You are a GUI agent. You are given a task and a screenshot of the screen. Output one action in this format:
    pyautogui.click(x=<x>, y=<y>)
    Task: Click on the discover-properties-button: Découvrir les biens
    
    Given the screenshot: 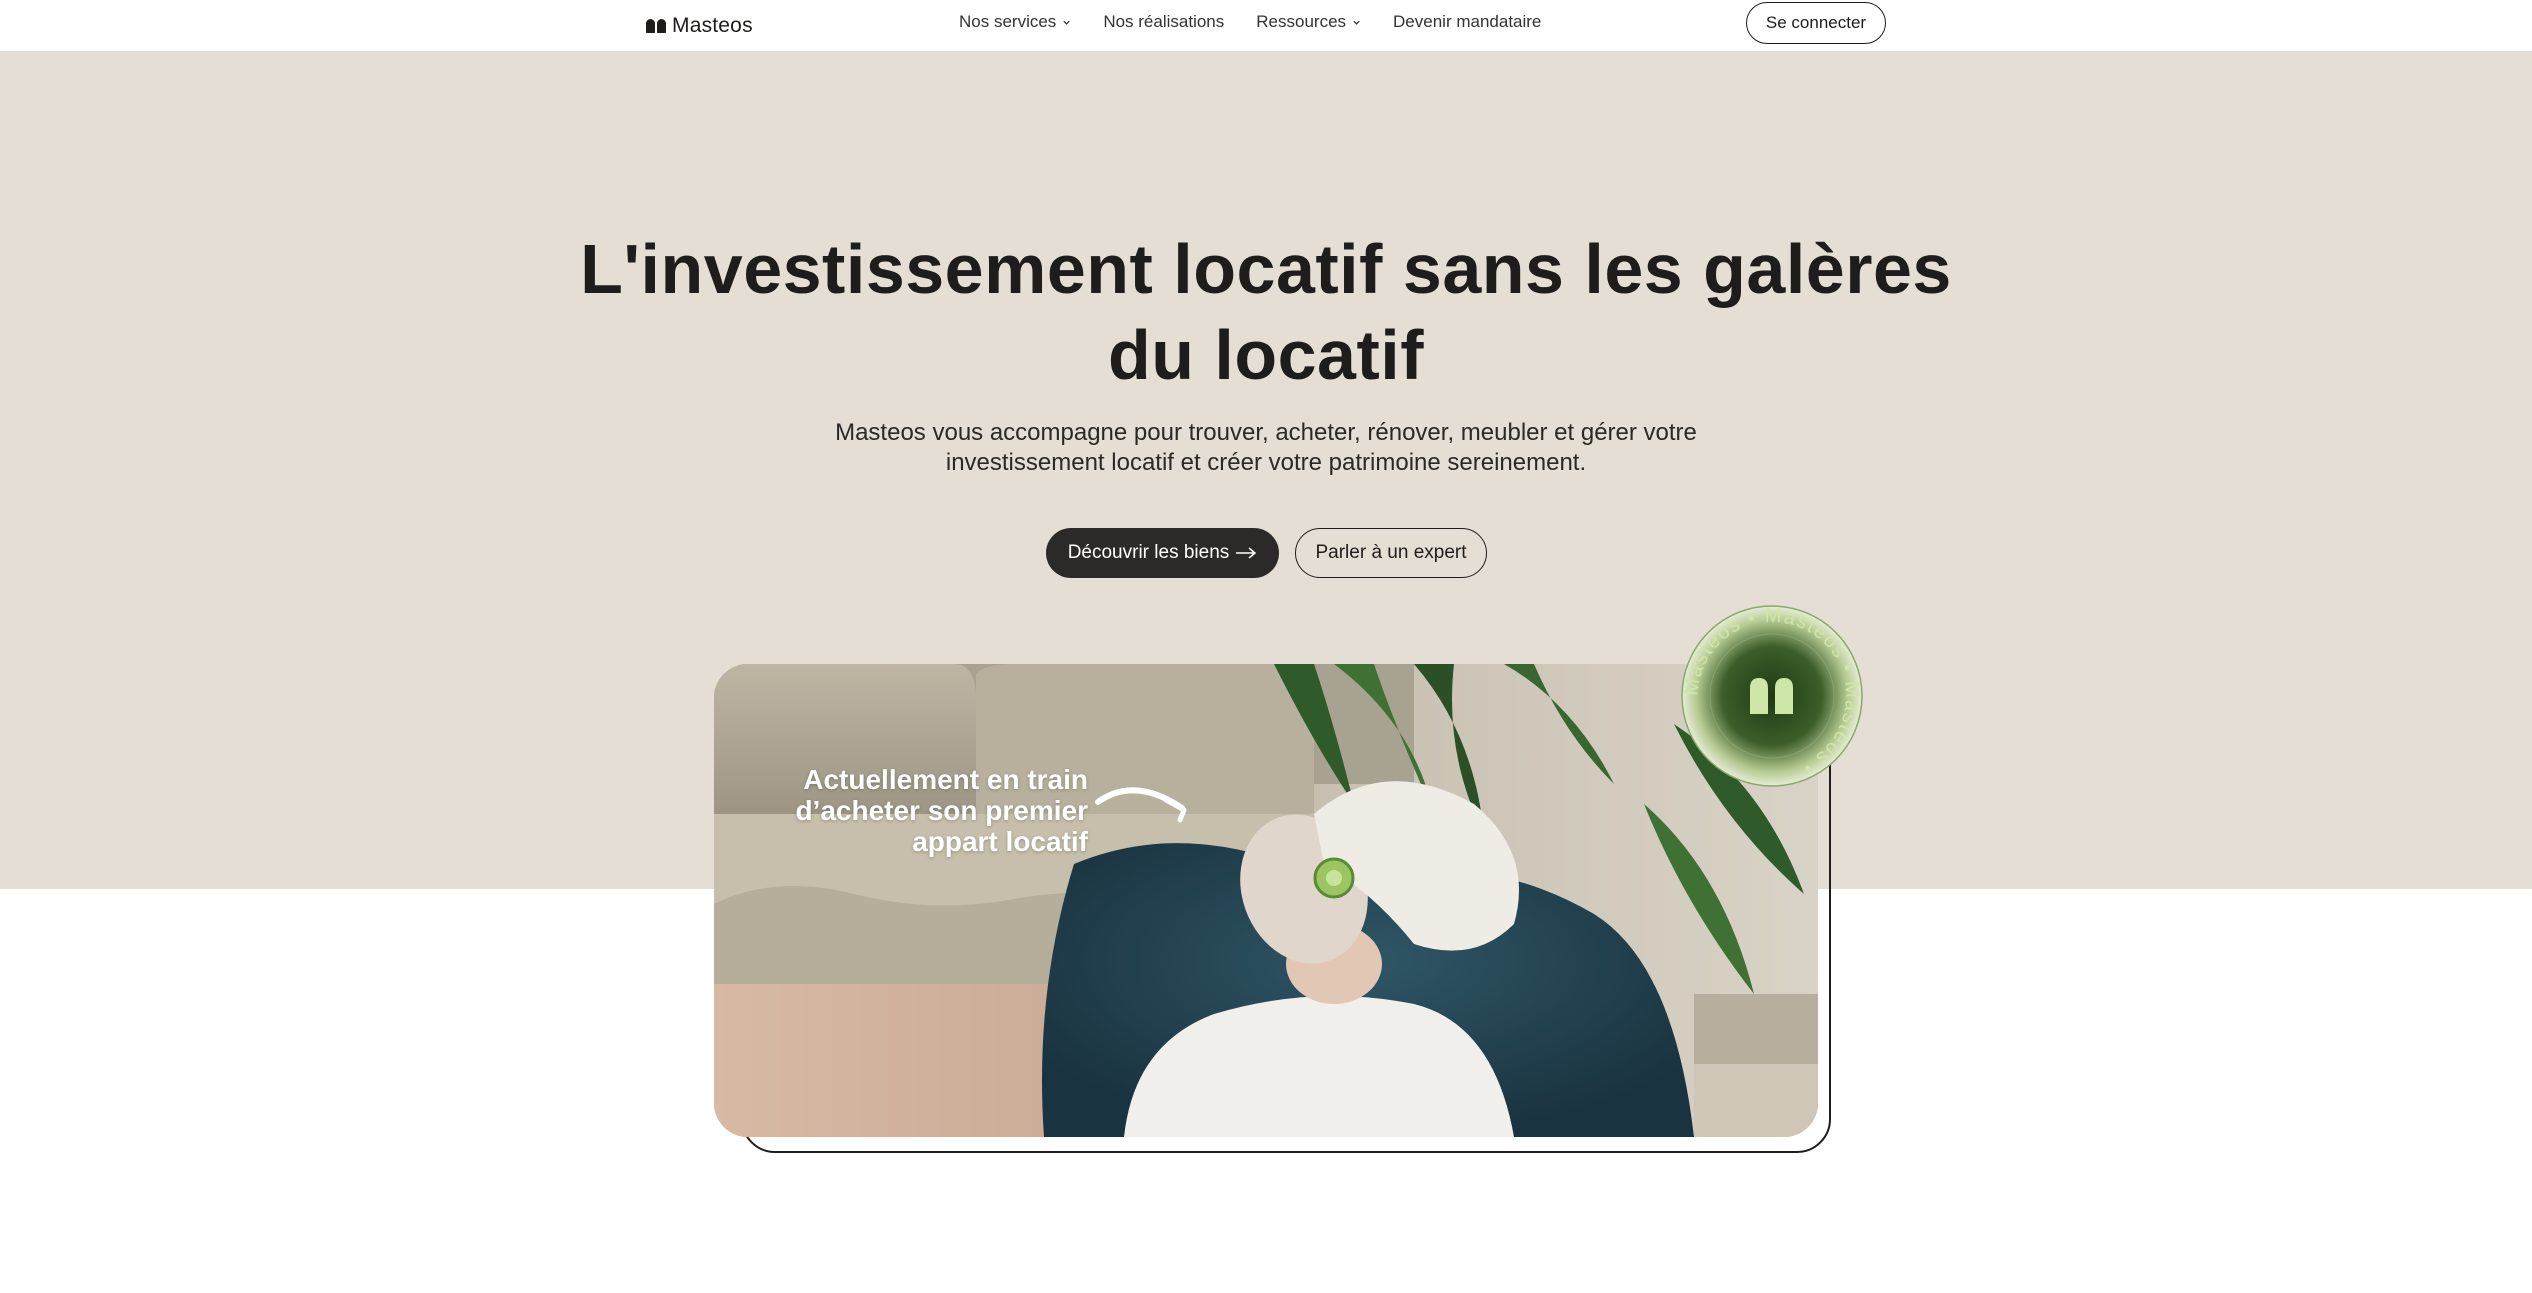 What is the action you would take?
    pyautogui.click(x=1162, y=553)
    